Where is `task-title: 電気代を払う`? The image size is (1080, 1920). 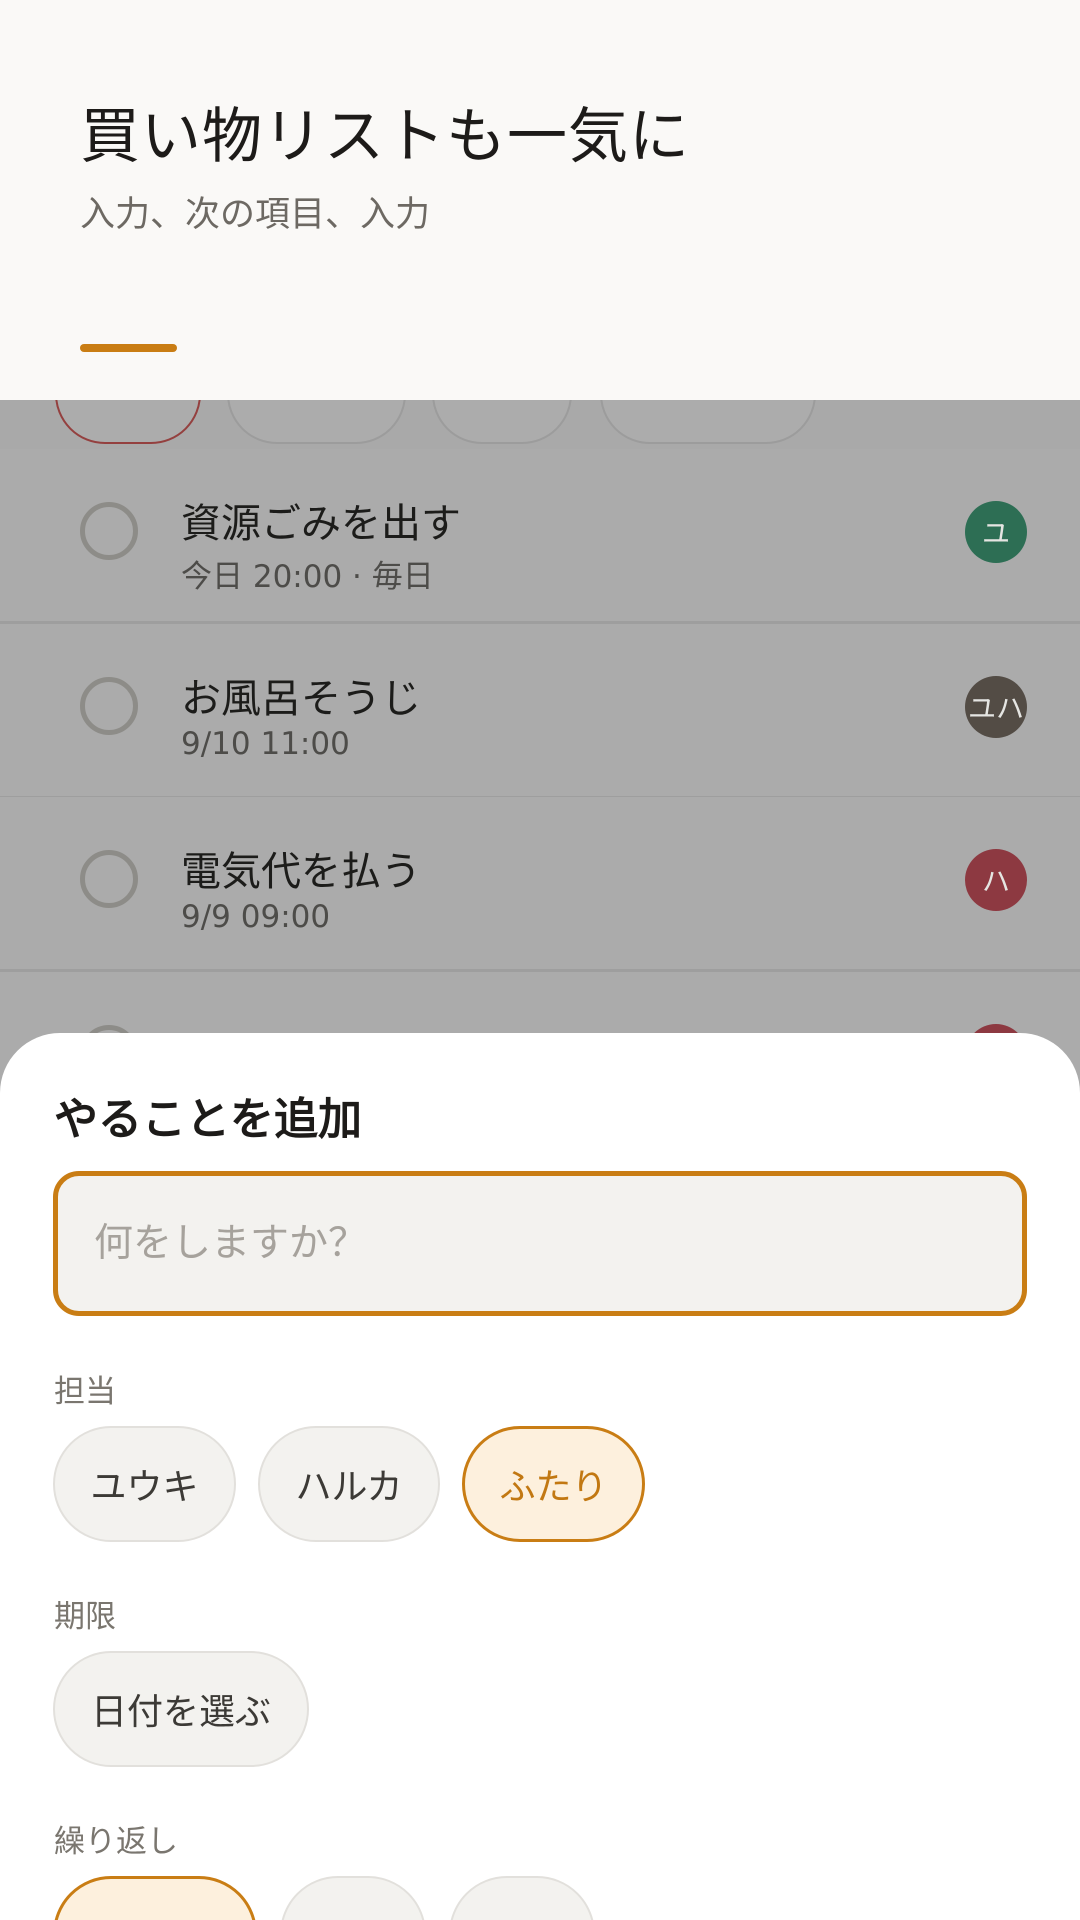 task-title: 電気代を払う is located at coordinates (301, 872).